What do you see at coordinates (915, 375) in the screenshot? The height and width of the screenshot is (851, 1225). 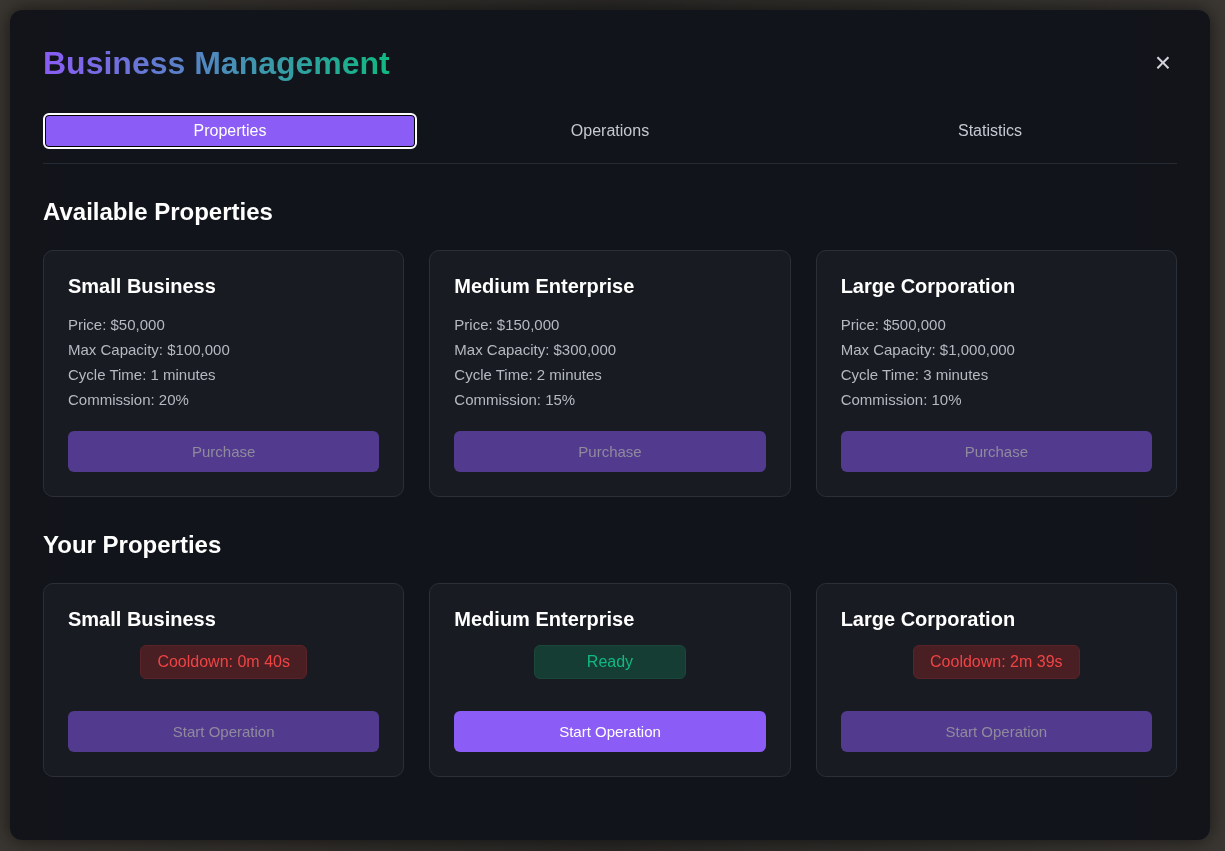 I see `property-detail: Cycle Time: 3 minutes` at bounding box center [915, 375].